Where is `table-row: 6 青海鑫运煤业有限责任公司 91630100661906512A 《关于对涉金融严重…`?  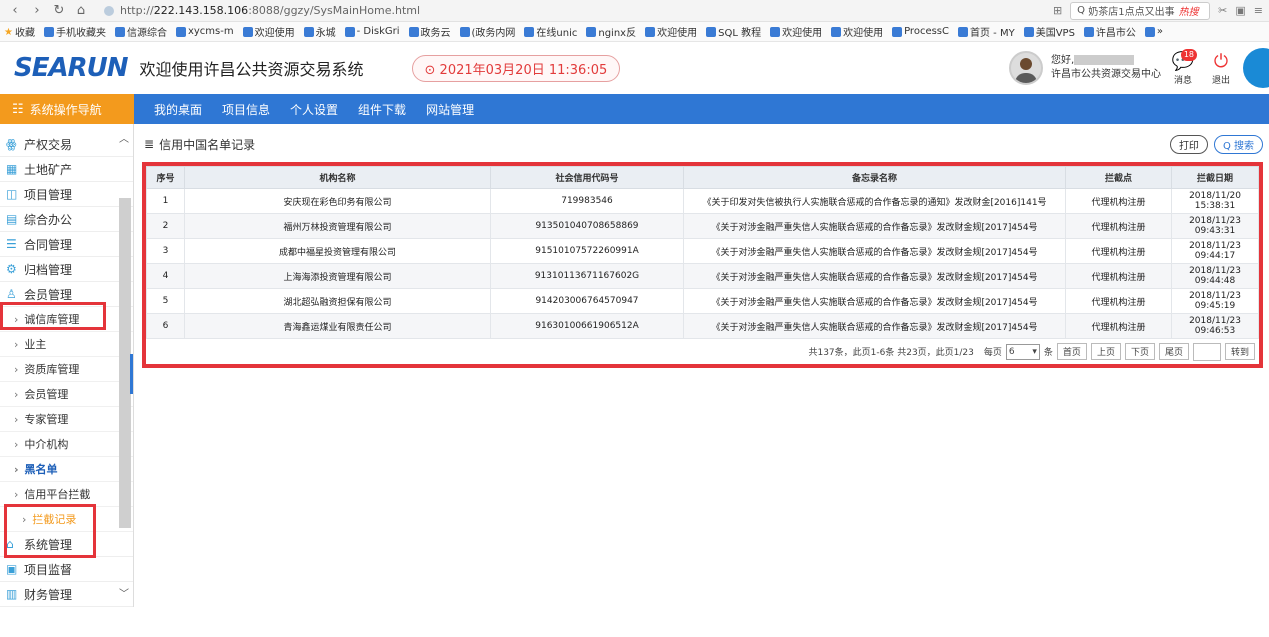 table-row: 6 青海鑫运煤业有限责任公司 91630100661906512A 《关于对涉金融严重… is located at coordinates (702, 326).